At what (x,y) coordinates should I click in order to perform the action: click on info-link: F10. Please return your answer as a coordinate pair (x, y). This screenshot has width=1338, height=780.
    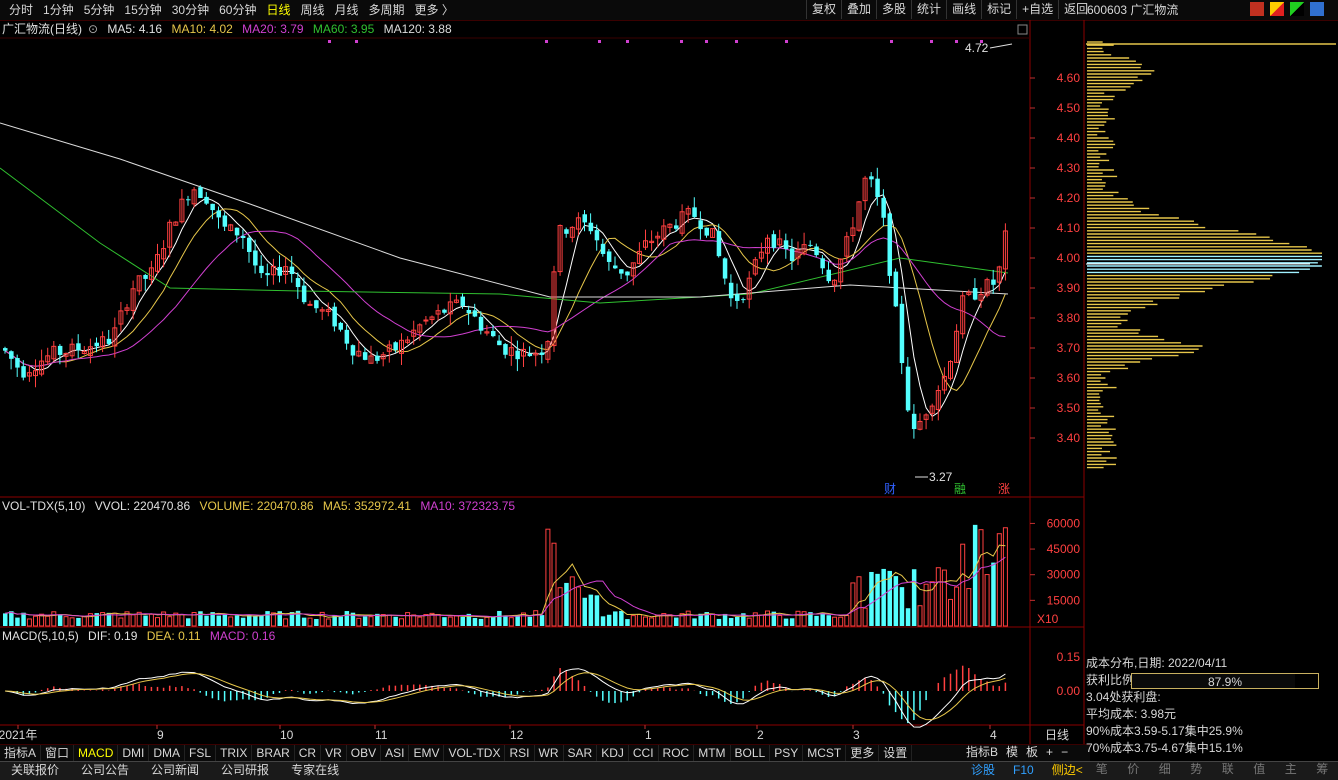
    Looking at the image, I should click on (1023, 770).